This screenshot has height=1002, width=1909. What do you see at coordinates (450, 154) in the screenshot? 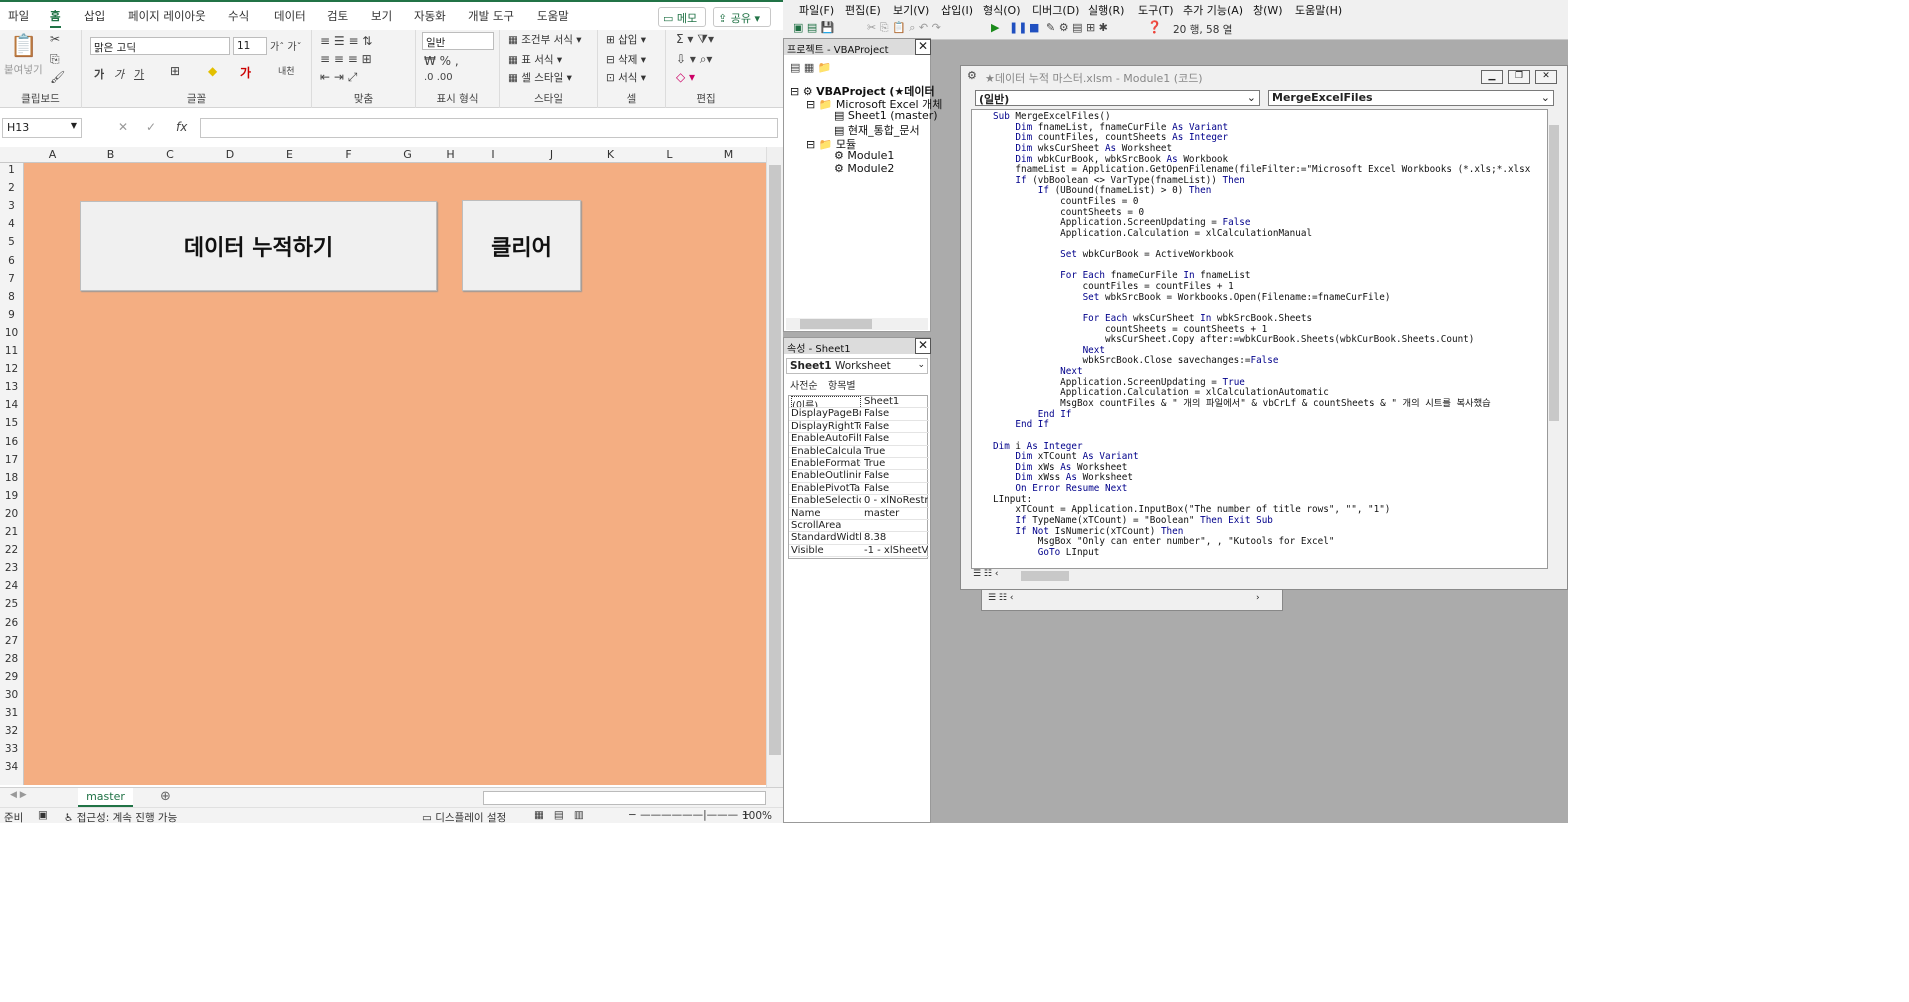
I see `column-header: H` at bounding box center [450, 154].